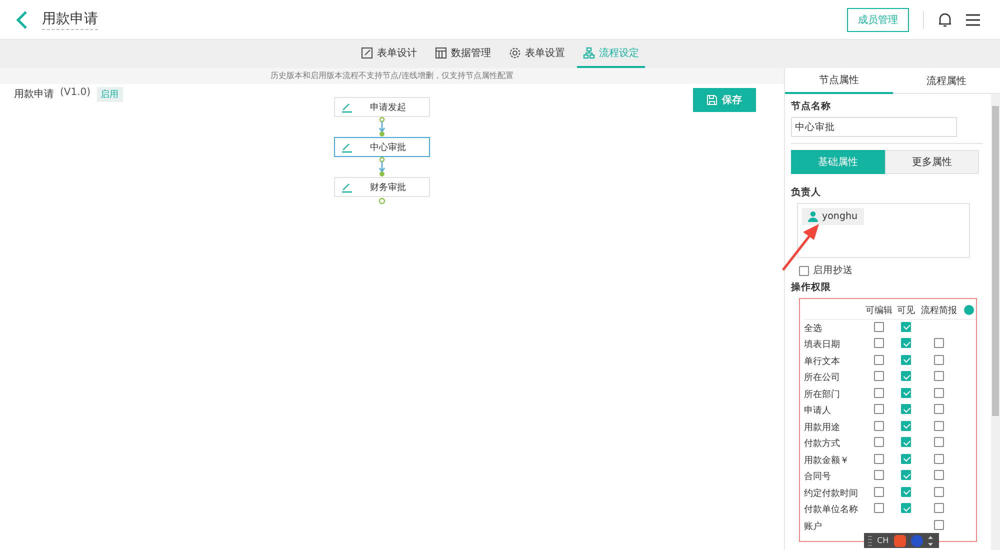  I want to click on permissions-label: 操作权限, so click(811, 287).